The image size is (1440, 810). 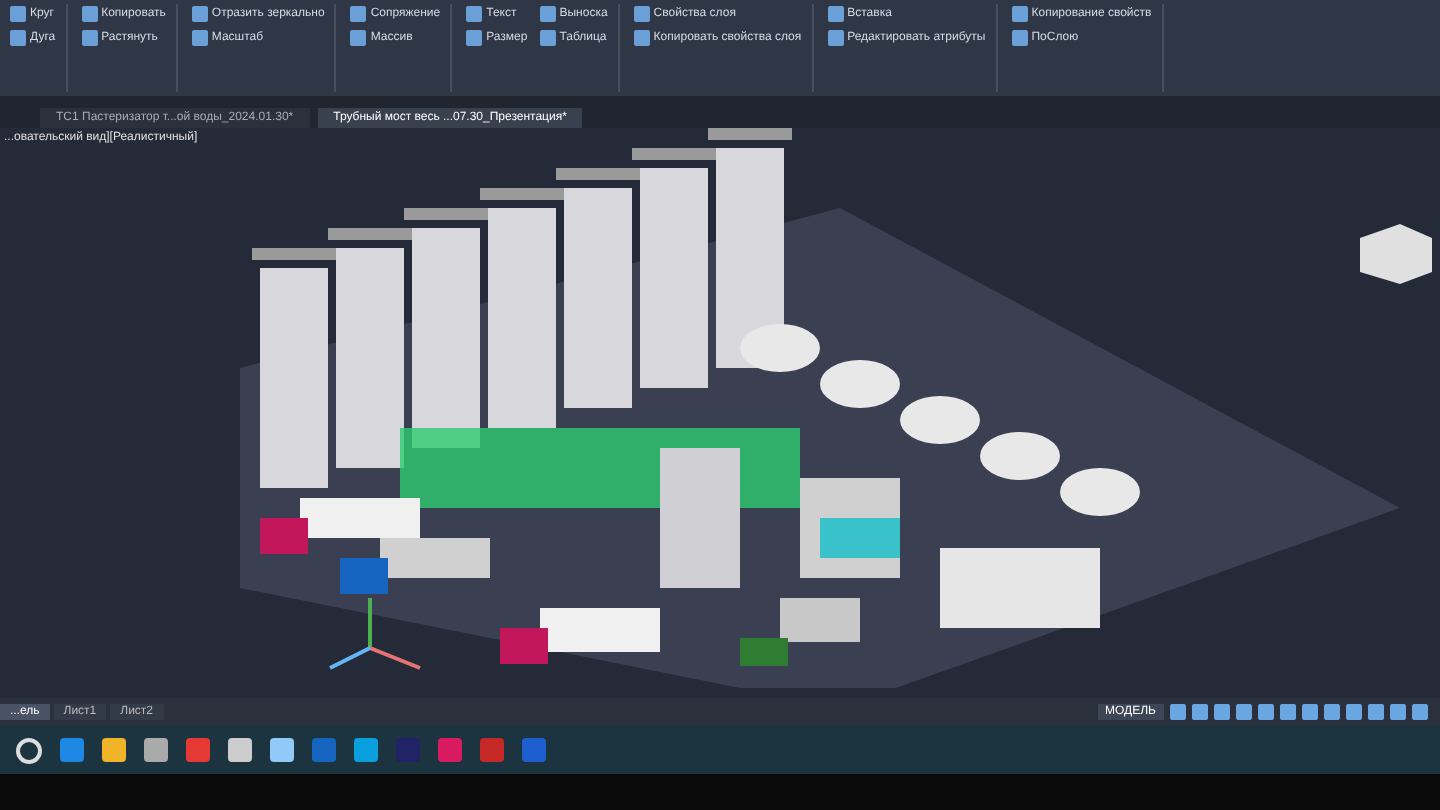 I want to click on view-cube-icon, so click(x=1396, y=254).